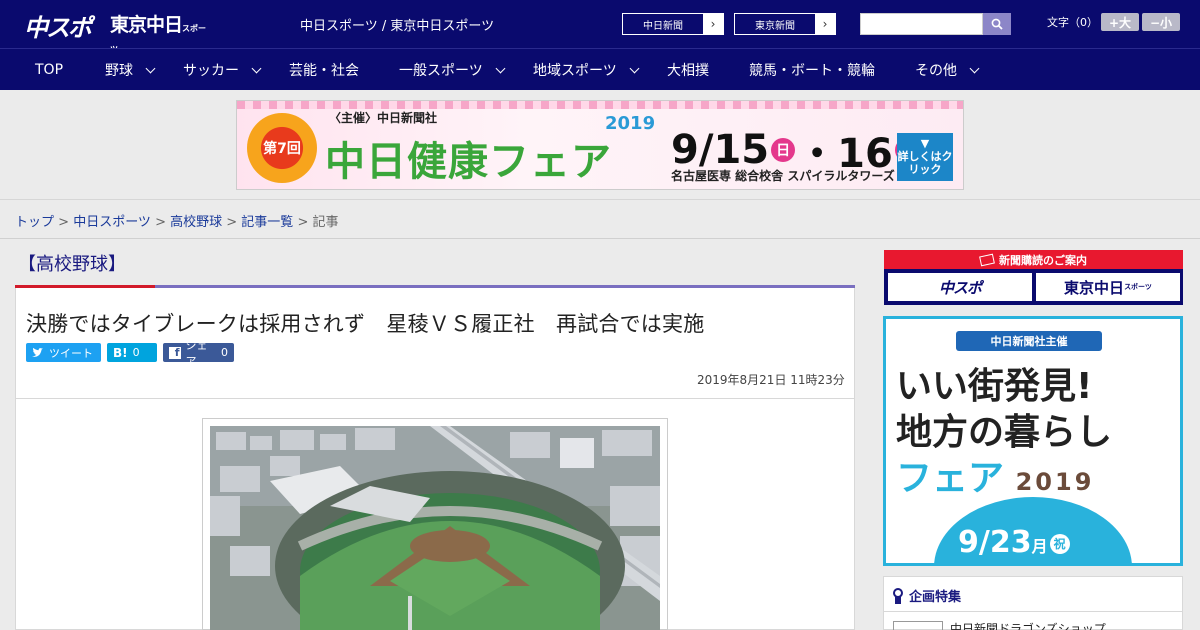 The height and width of the screenshot is (630, 1200). Describe the element at coordinates (1055, 482) in the screenshot. I see `fair-year: 2019` at that location.